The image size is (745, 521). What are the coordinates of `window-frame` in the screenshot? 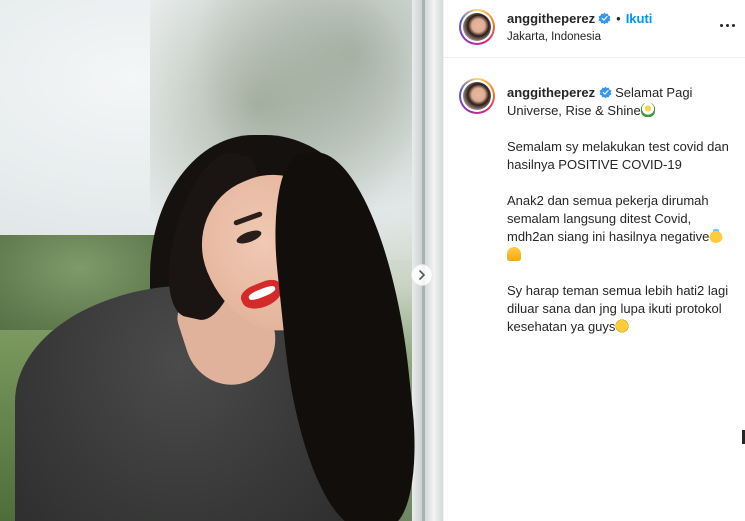 It's located at (427, 260).